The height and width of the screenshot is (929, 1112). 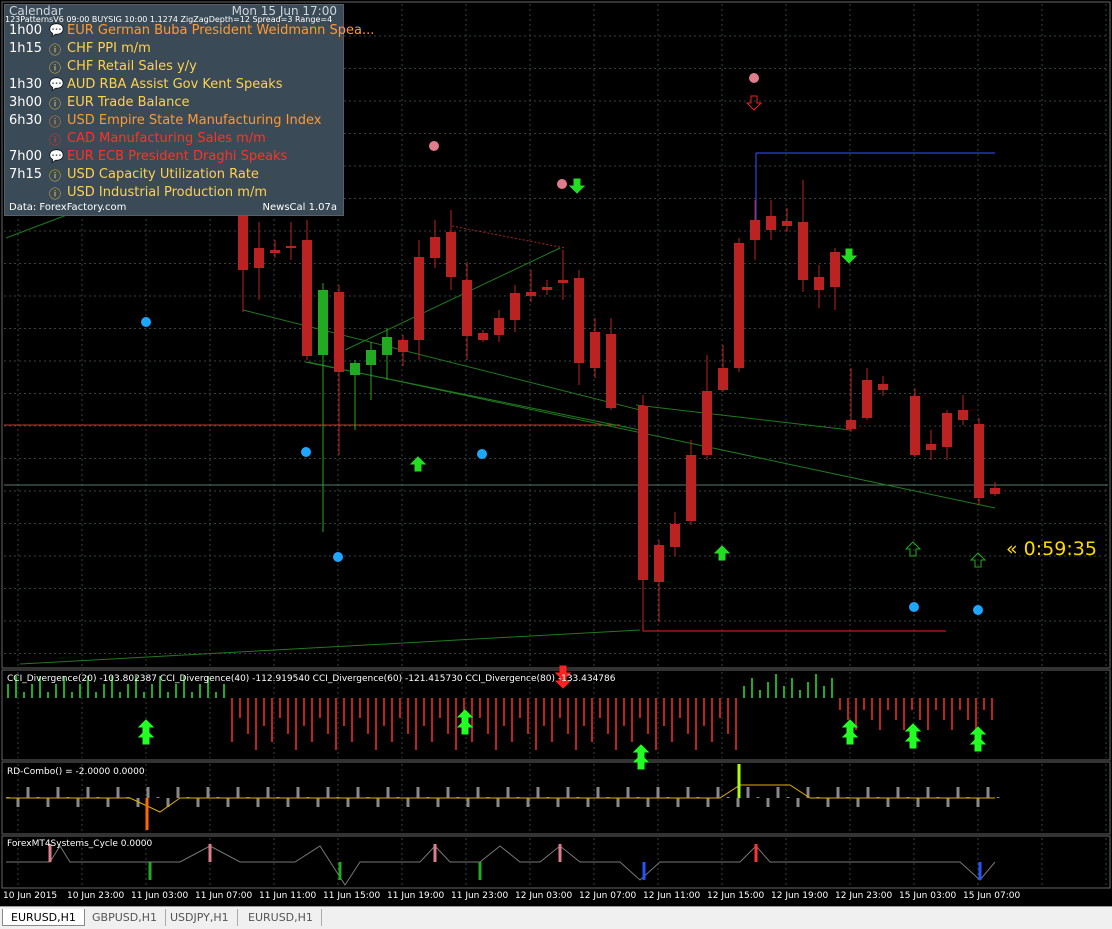 What do you see at coordinates (26, 120) in the screenshot?
I see `event-time: 6h30` at bounding box center [26, 120].